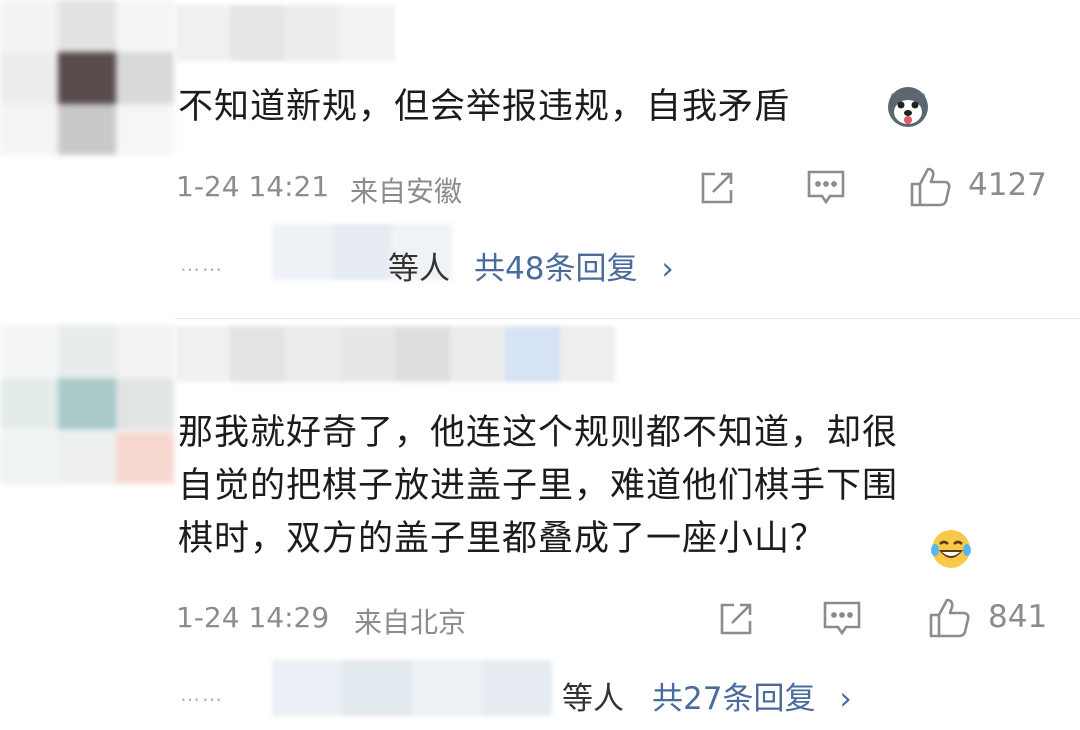  I want to click on reply-users-blurred, so click(412, 688).